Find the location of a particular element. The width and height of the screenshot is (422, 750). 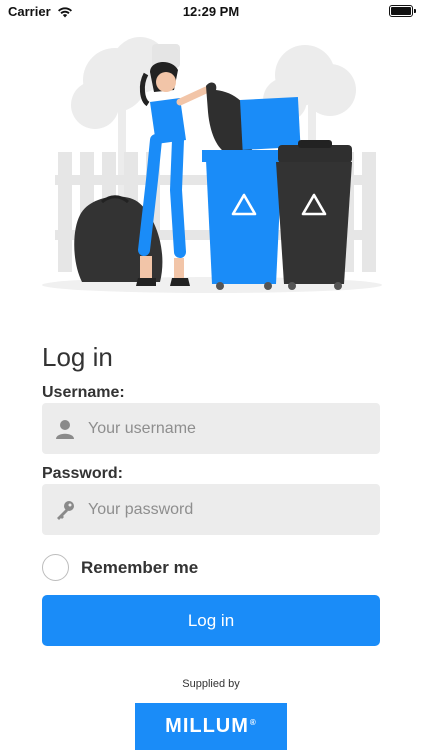

battery-icon is located at coordinates (402, 11).